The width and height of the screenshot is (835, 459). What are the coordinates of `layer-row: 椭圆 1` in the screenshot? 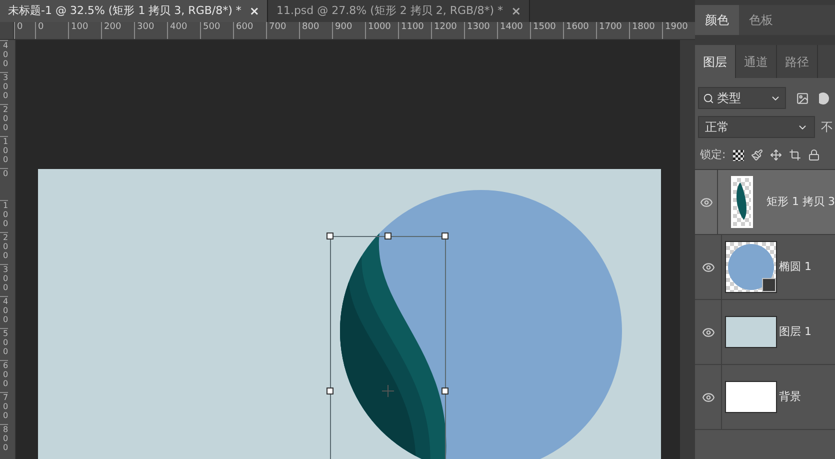 It's located at (765, 267).